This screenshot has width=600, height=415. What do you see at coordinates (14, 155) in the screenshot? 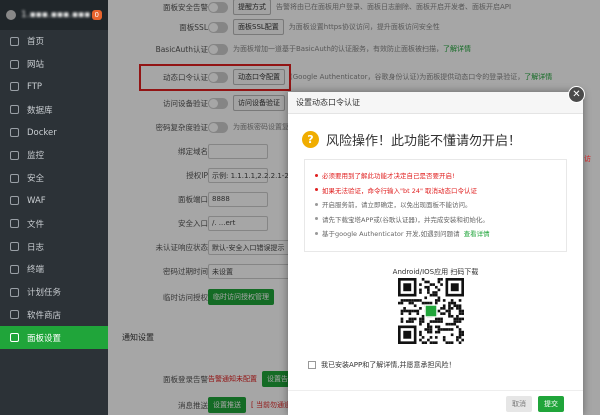
I see `monitor-icon` at bounding box center [14, 155].